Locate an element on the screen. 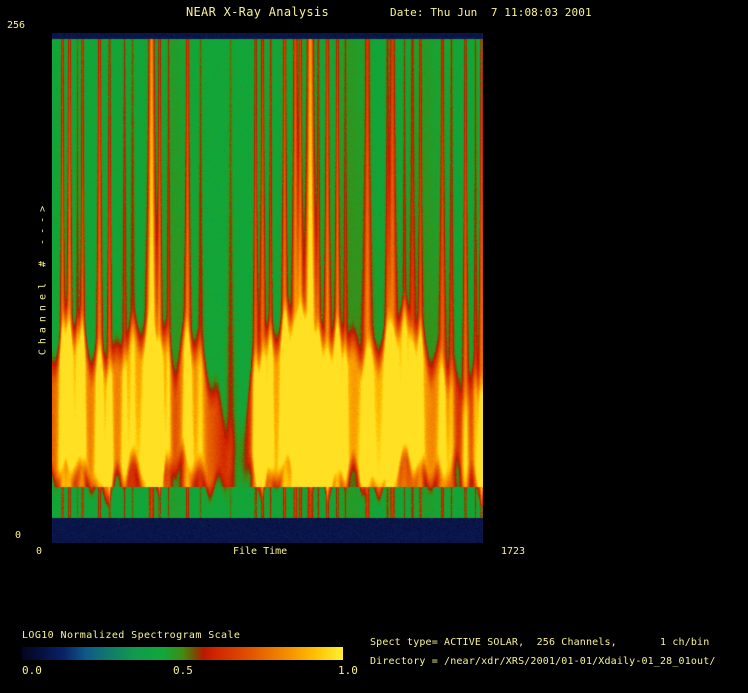 The height and width of the screenshot is (693, 748). colorbar-tick-max: 1.0 is located at coordinates (348, 670).